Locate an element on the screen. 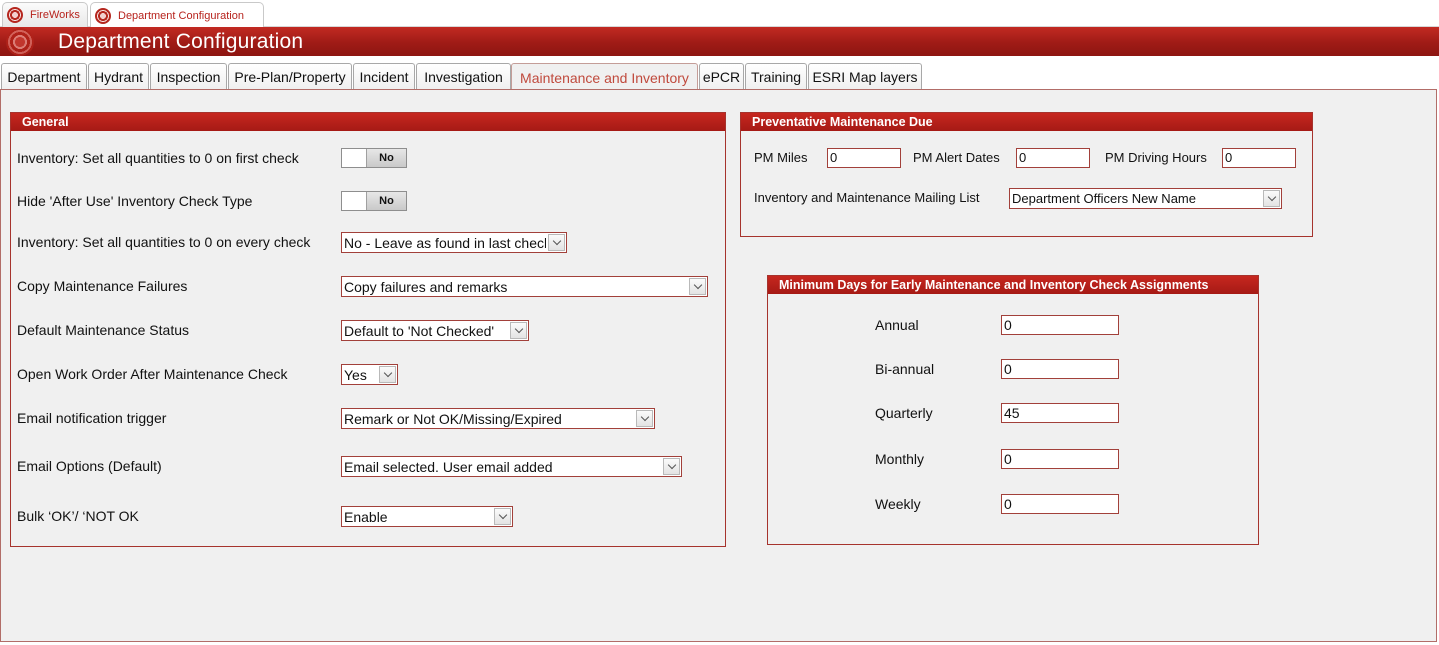 This screenshot has width=1439, height=645. tab-inspection: Inspection is located at coordinates (188, 76).